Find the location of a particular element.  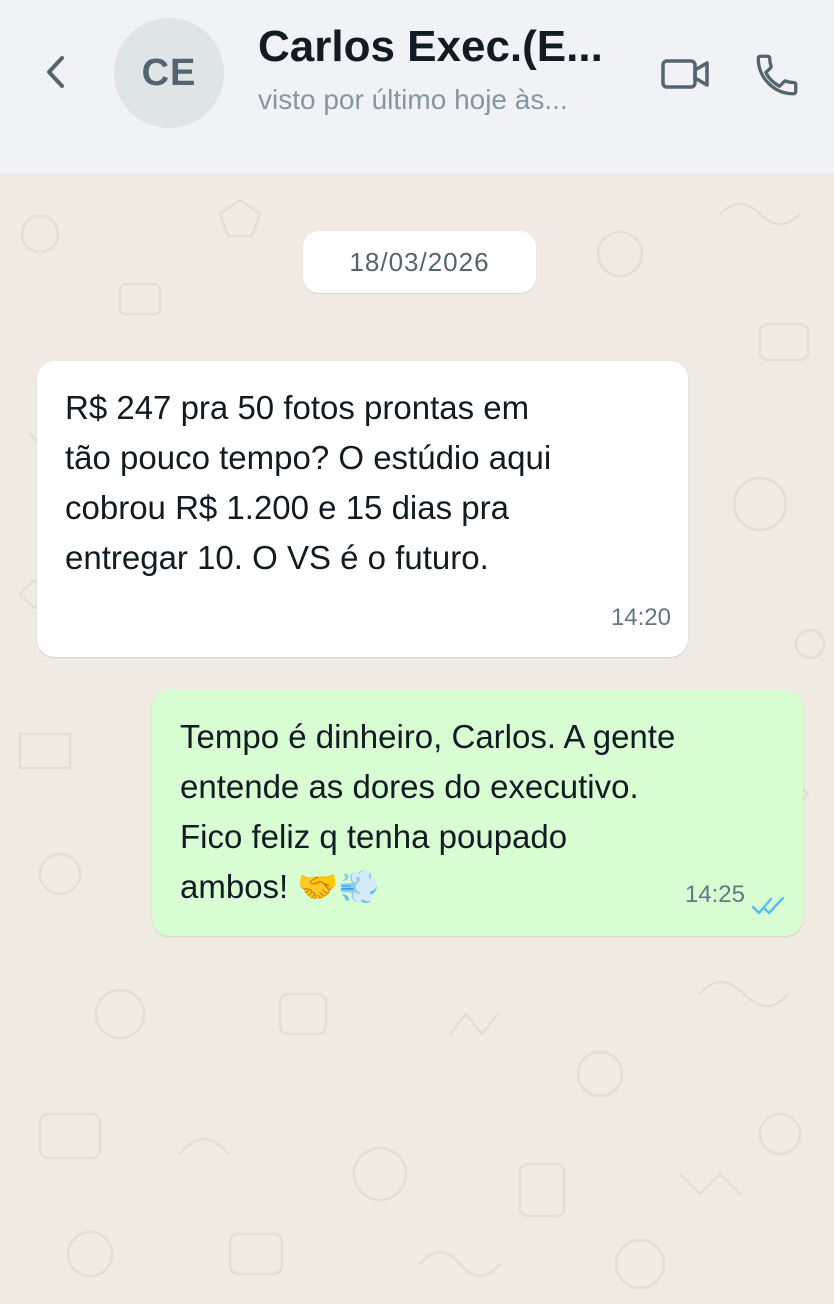

back-button is located at coordinates (56, 72).